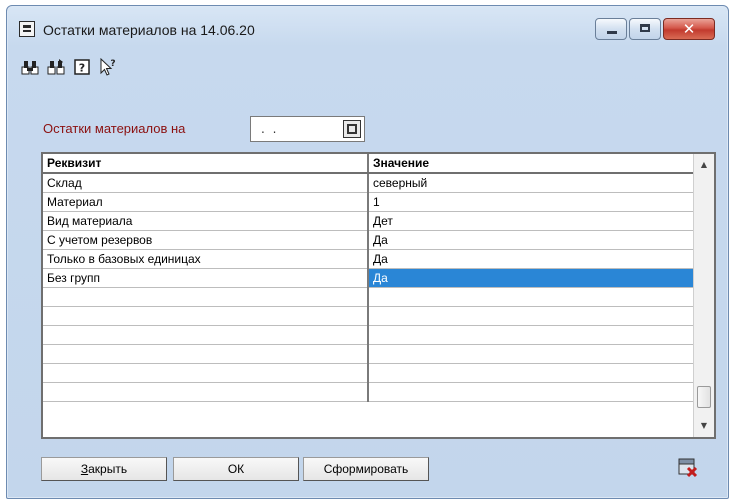  I want to click on table-row-selected: Без групп Да, so click(369, 278).